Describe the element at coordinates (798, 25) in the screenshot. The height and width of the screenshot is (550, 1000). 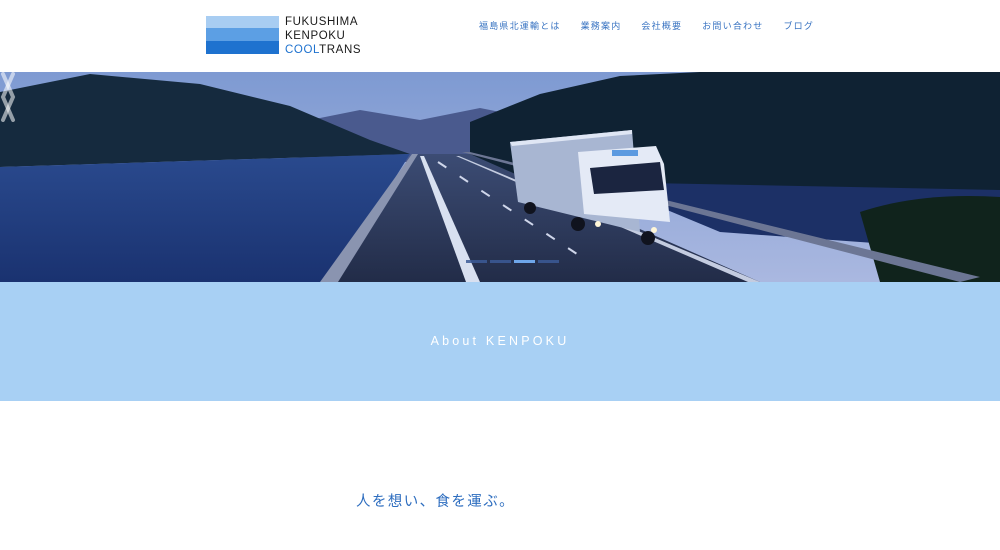
I see `nav-item-blog: ブログ` at that location.